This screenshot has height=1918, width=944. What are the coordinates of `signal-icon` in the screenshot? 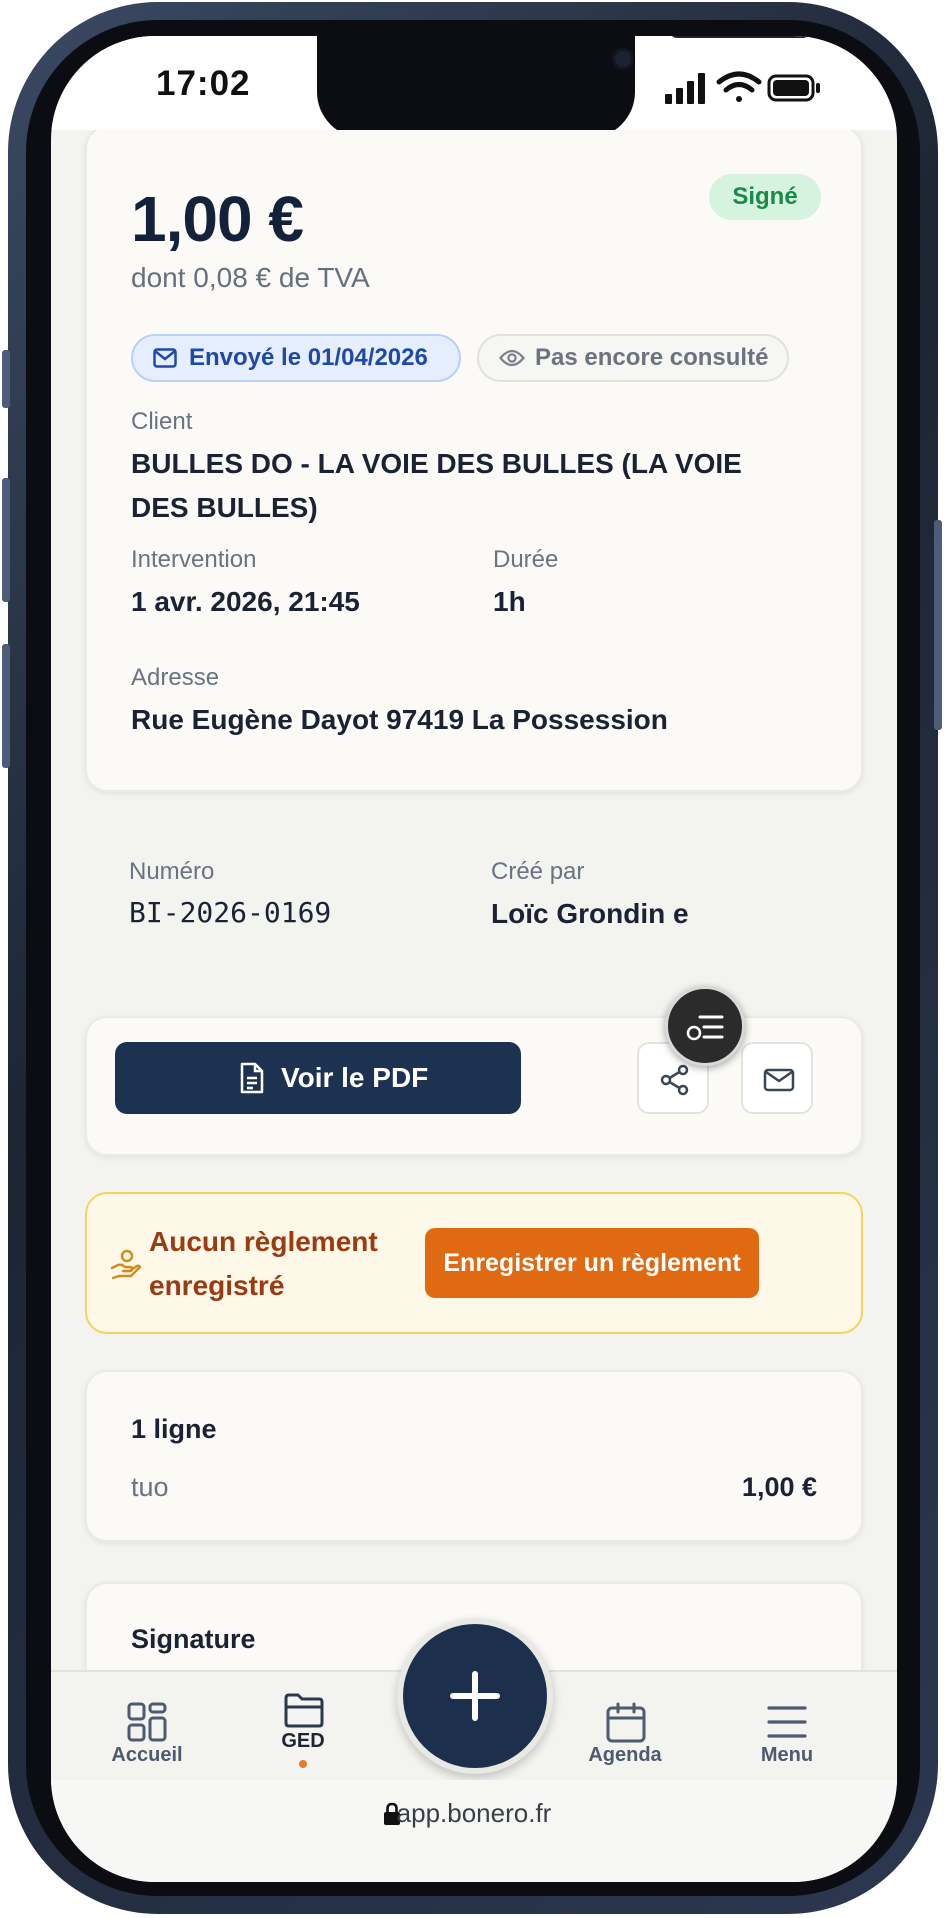 It's located at (685, 88).